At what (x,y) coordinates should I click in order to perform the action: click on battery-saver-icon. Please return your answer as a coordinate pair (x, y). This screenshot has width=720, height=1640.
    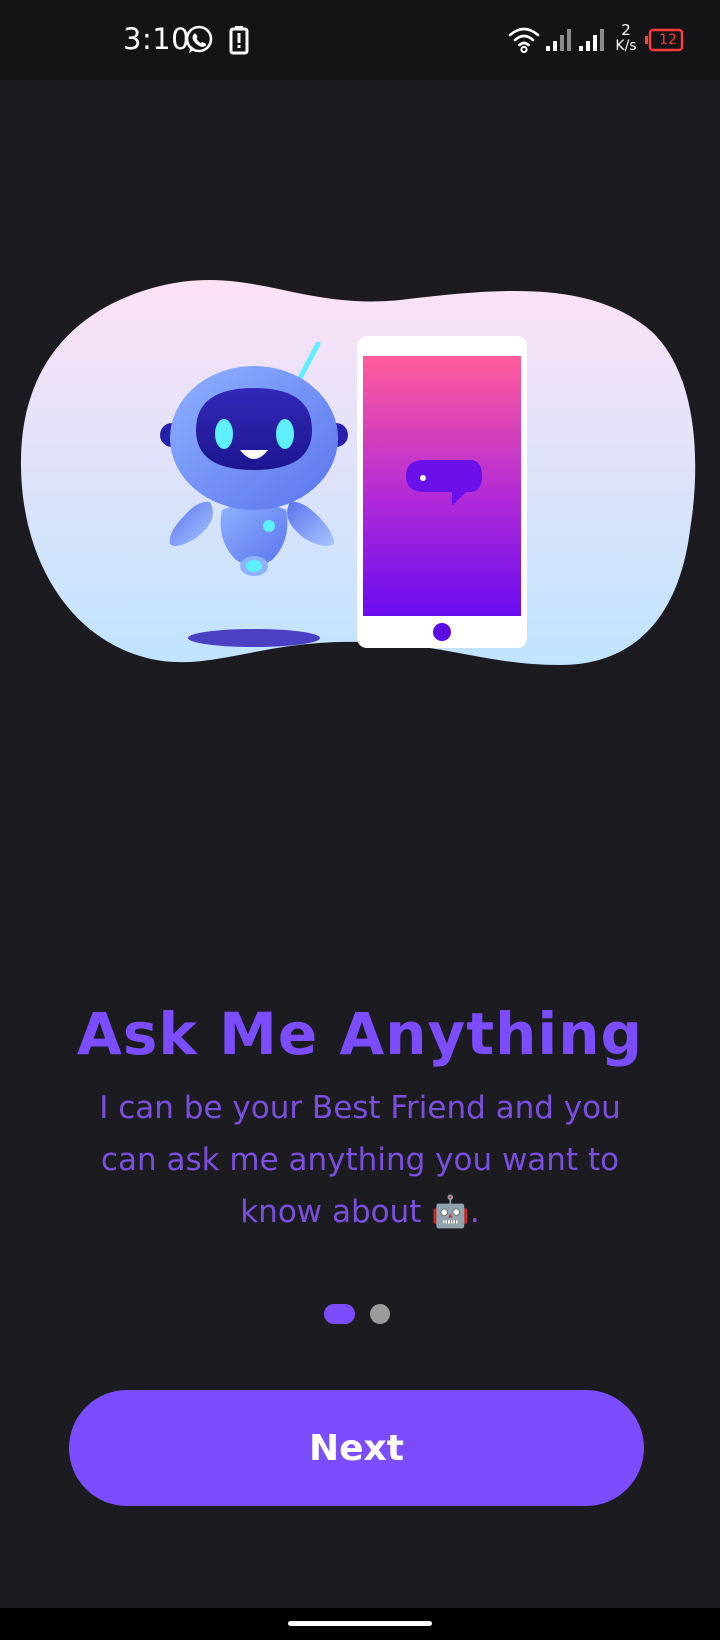
    Looking at the image, I should click on (239, 40).